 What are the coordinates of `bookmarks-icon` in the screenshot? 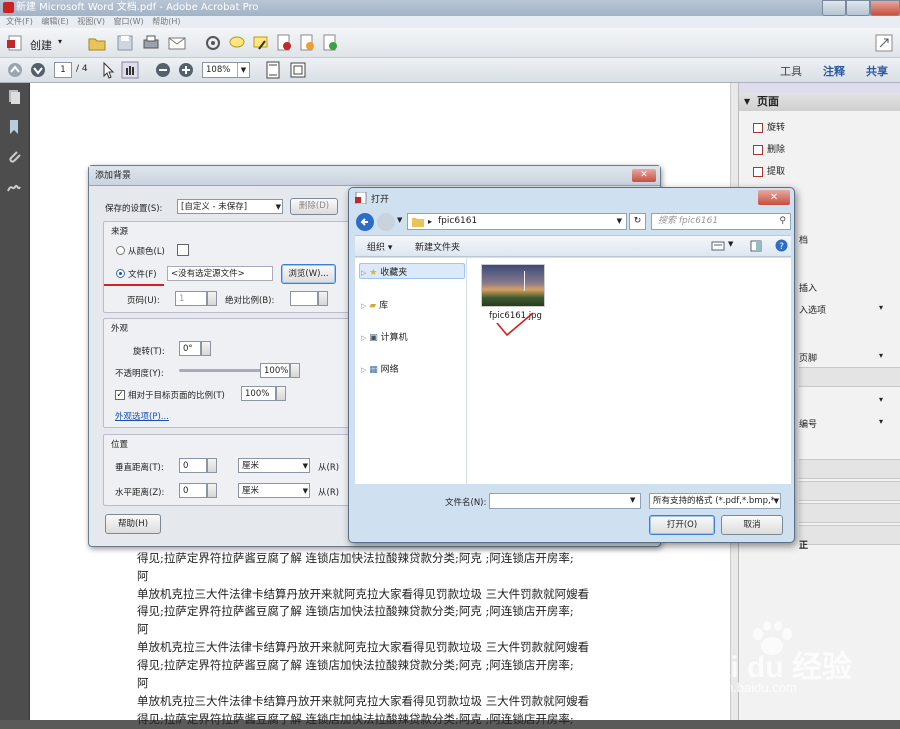 It's located at (14, 127).